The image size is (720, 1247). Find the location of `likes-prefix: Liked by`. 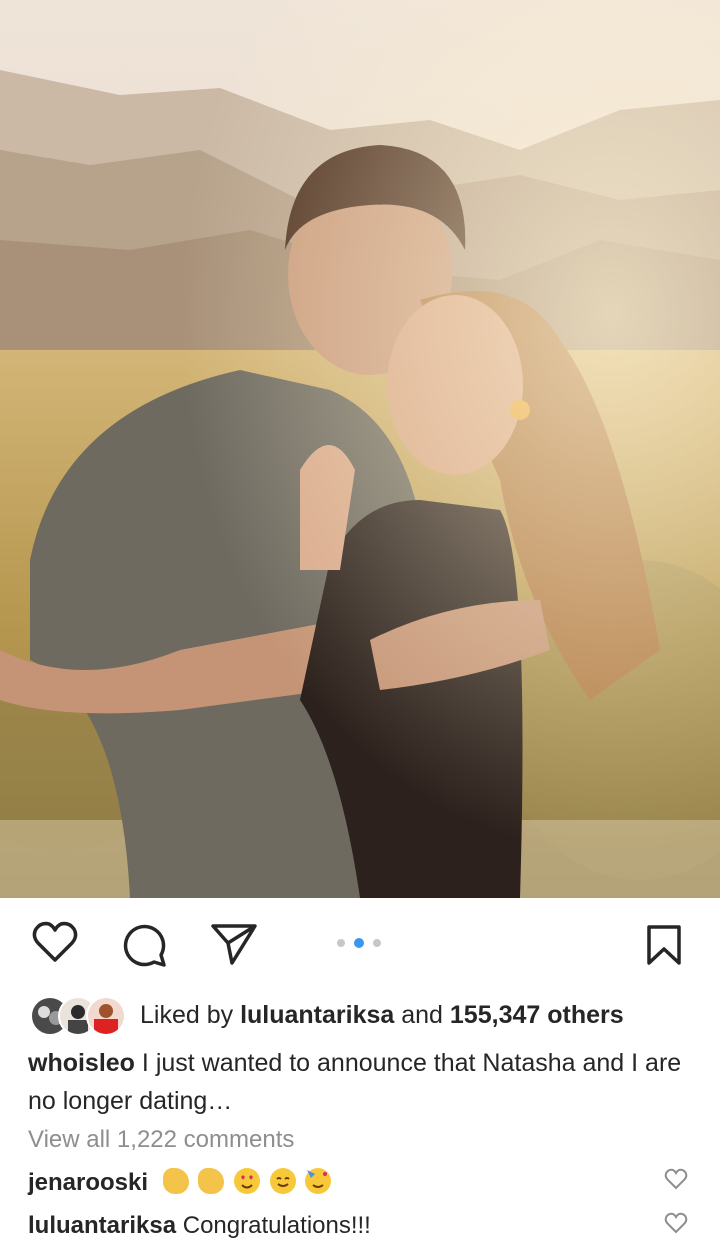

likes-prefix: Liked by is located at coordinates (190, 1015).